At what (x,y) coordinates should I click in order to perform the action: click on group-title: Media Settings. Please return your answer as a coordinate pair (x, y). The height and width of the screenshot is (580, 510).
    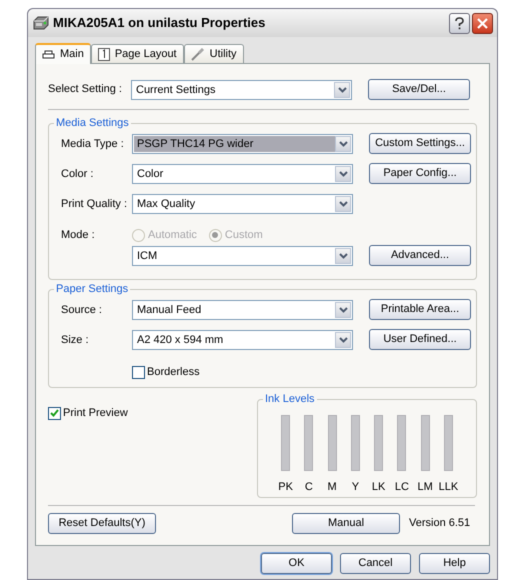
    Looking at the image, I should click on (92, 123).